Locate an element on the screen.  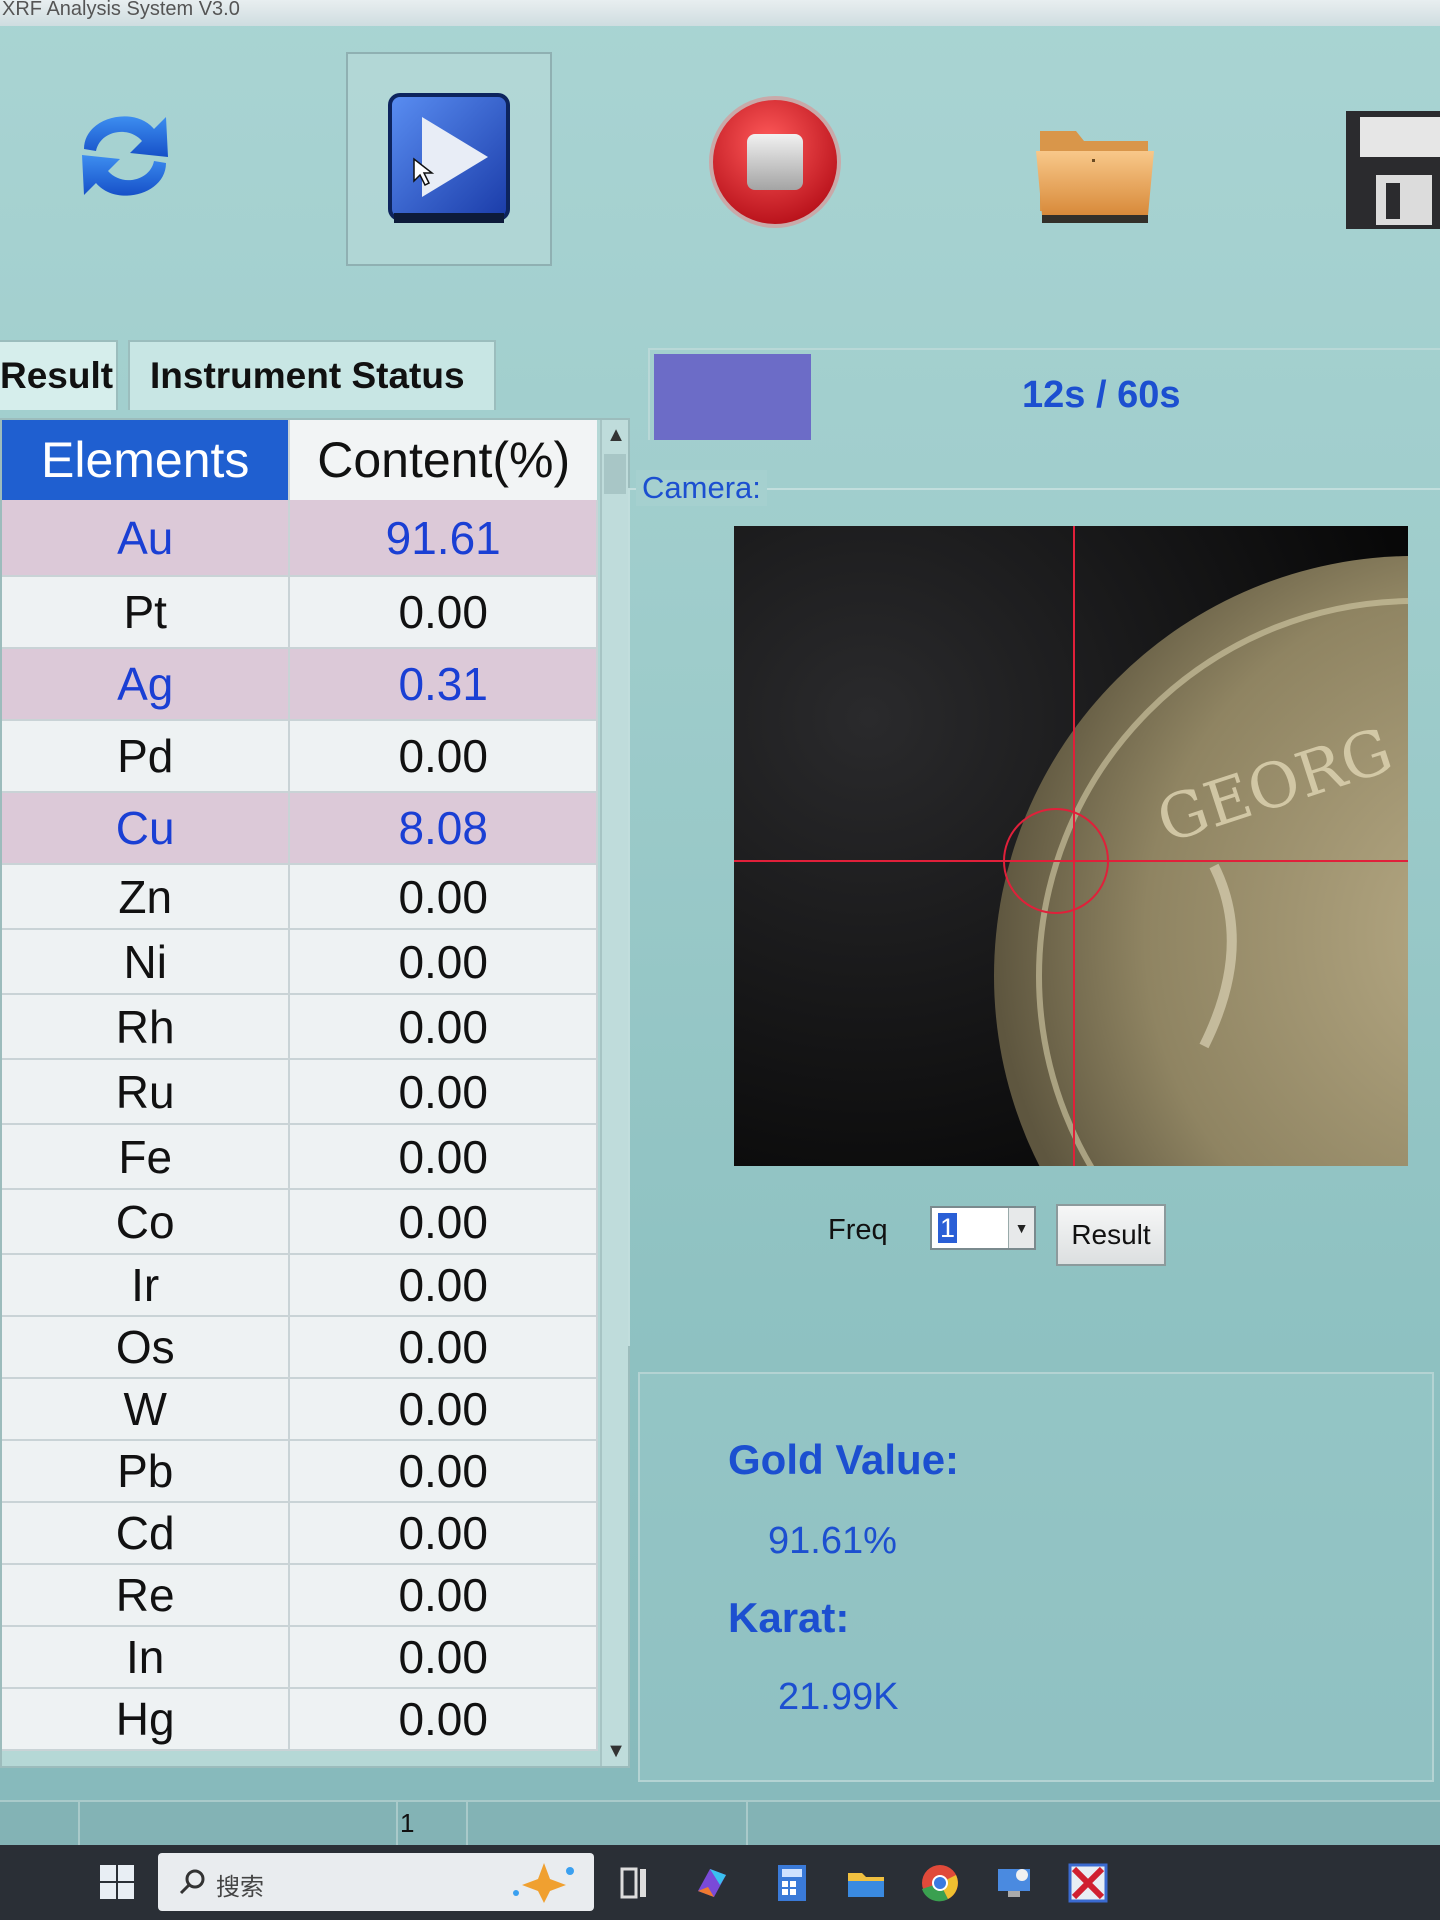
stop-button is located at coordinates (775, 162).